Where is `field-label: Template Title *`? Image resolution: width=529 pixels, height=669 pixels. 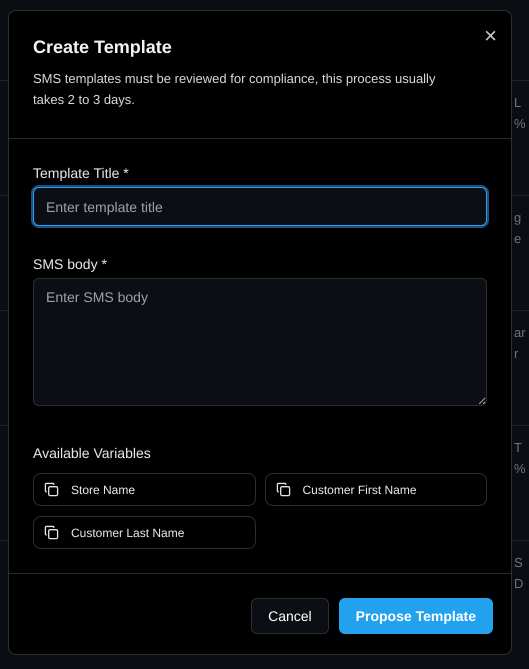
field-label: Template Title * is located at coordinates (81, 173).